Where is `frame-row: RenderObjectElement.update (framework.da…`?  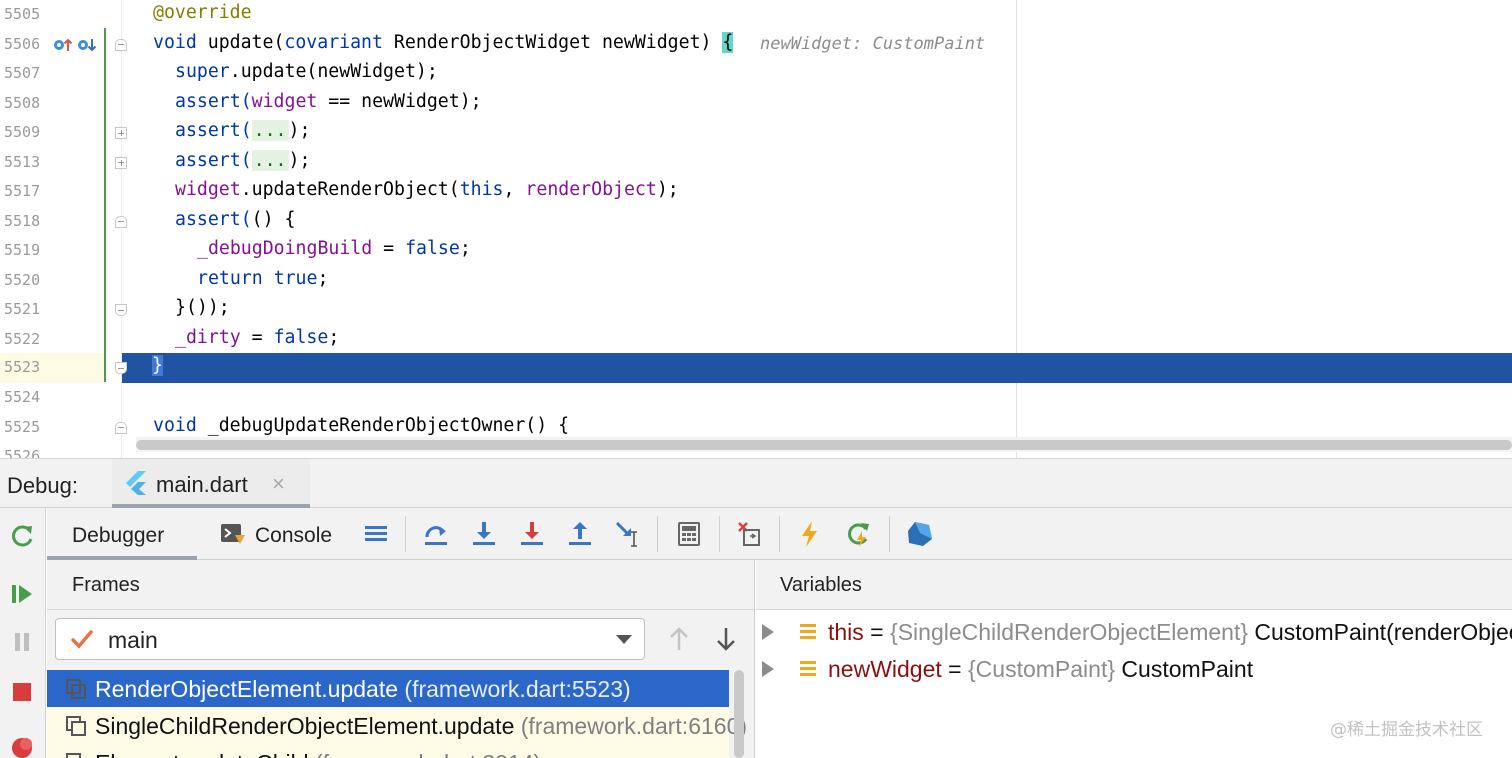
frame-row: RenderObjectElement.update (framework.da… is located at coordinates (388, 688).